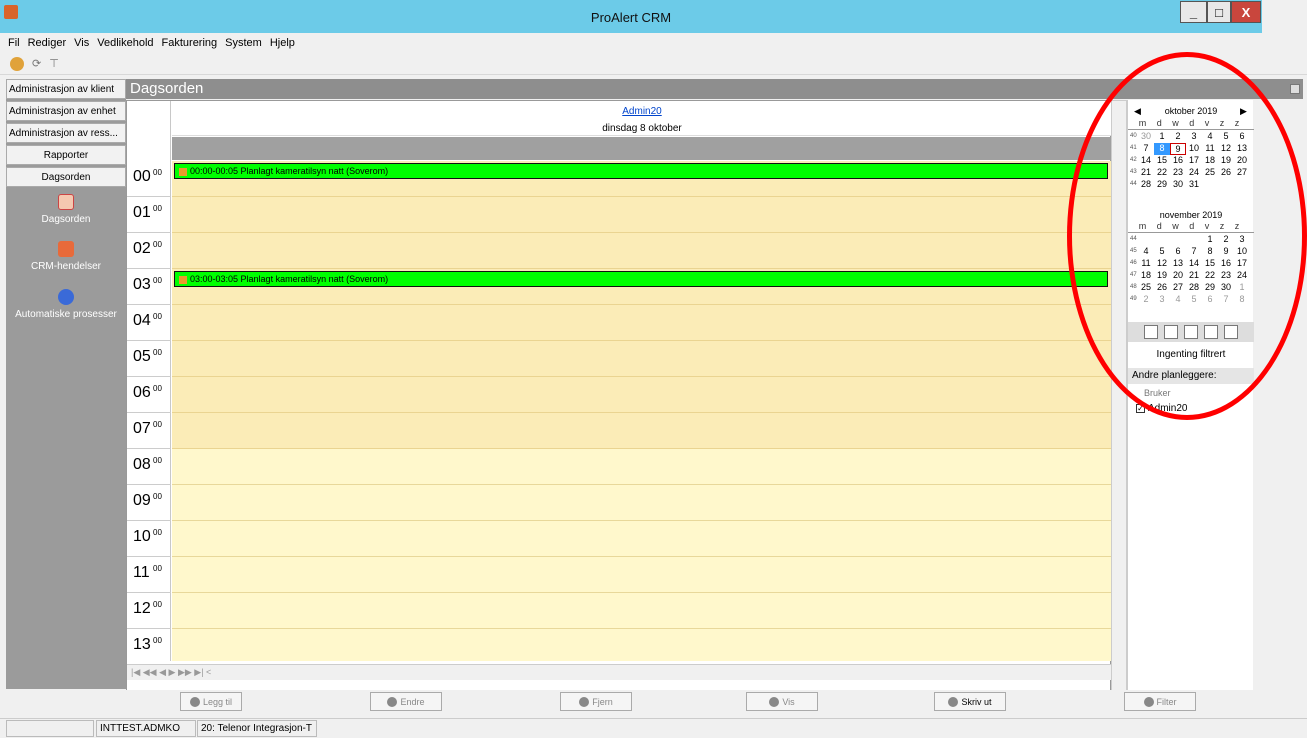 The image size is (1307, 738). I want to click on minimize-button: _, so click(1193, 12).